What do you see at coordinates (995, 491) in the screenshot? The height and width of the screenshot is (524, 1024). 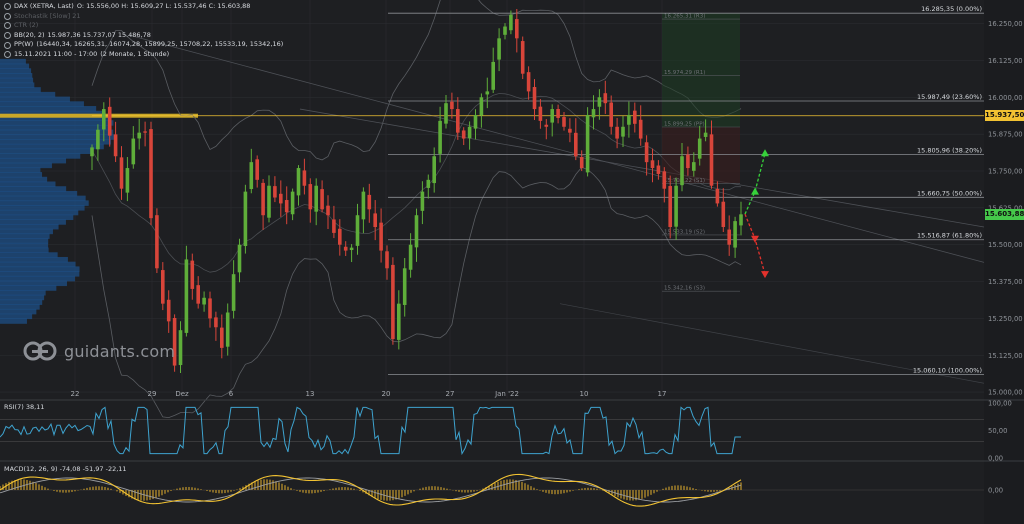 I see `macd-tick-label: 0,00` at bounding box center [995, 491].